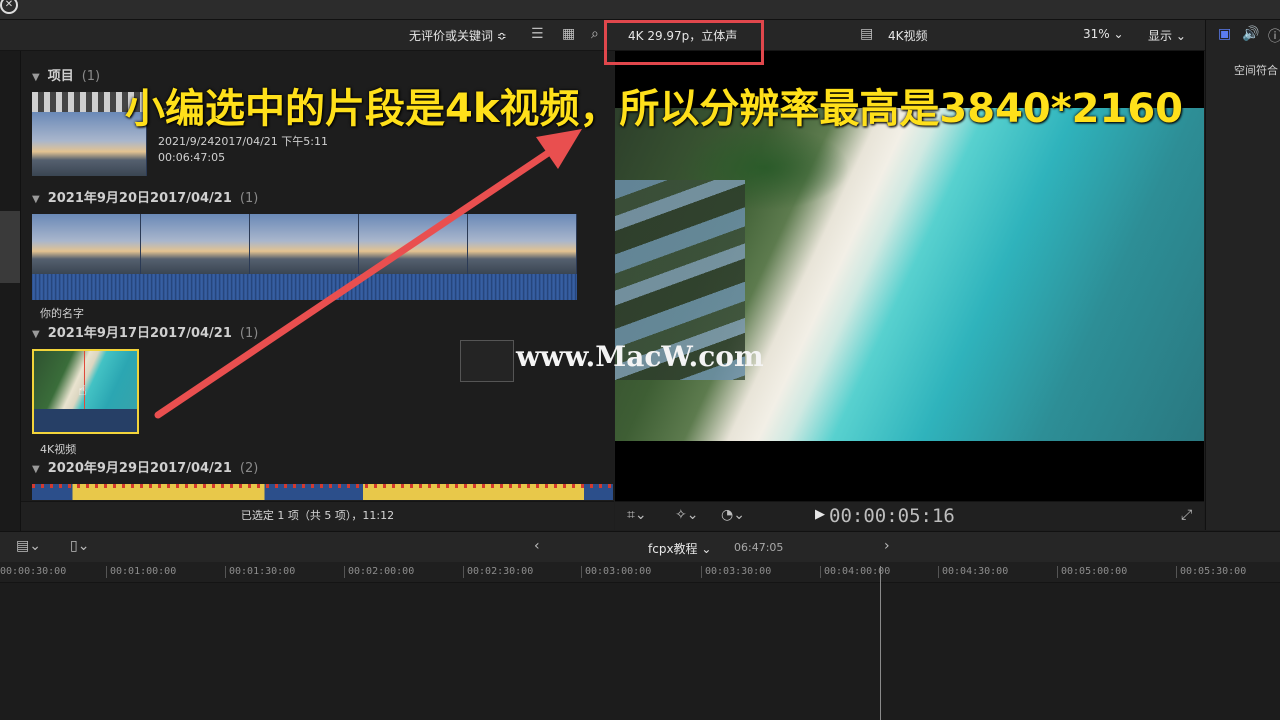 The image size is (1280, 720). What do you see at coordinates (9, 7) in the screenshot?
I see `close-icon: ✕` at bounding box center [9, 7].